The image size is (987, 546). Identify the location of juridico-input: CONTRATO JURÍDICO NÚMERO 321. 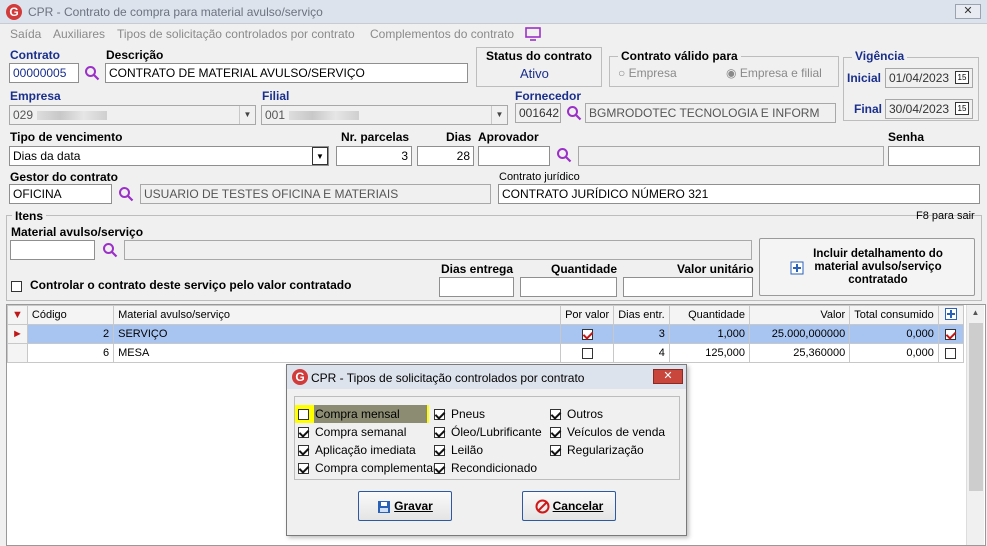
(739, 194).